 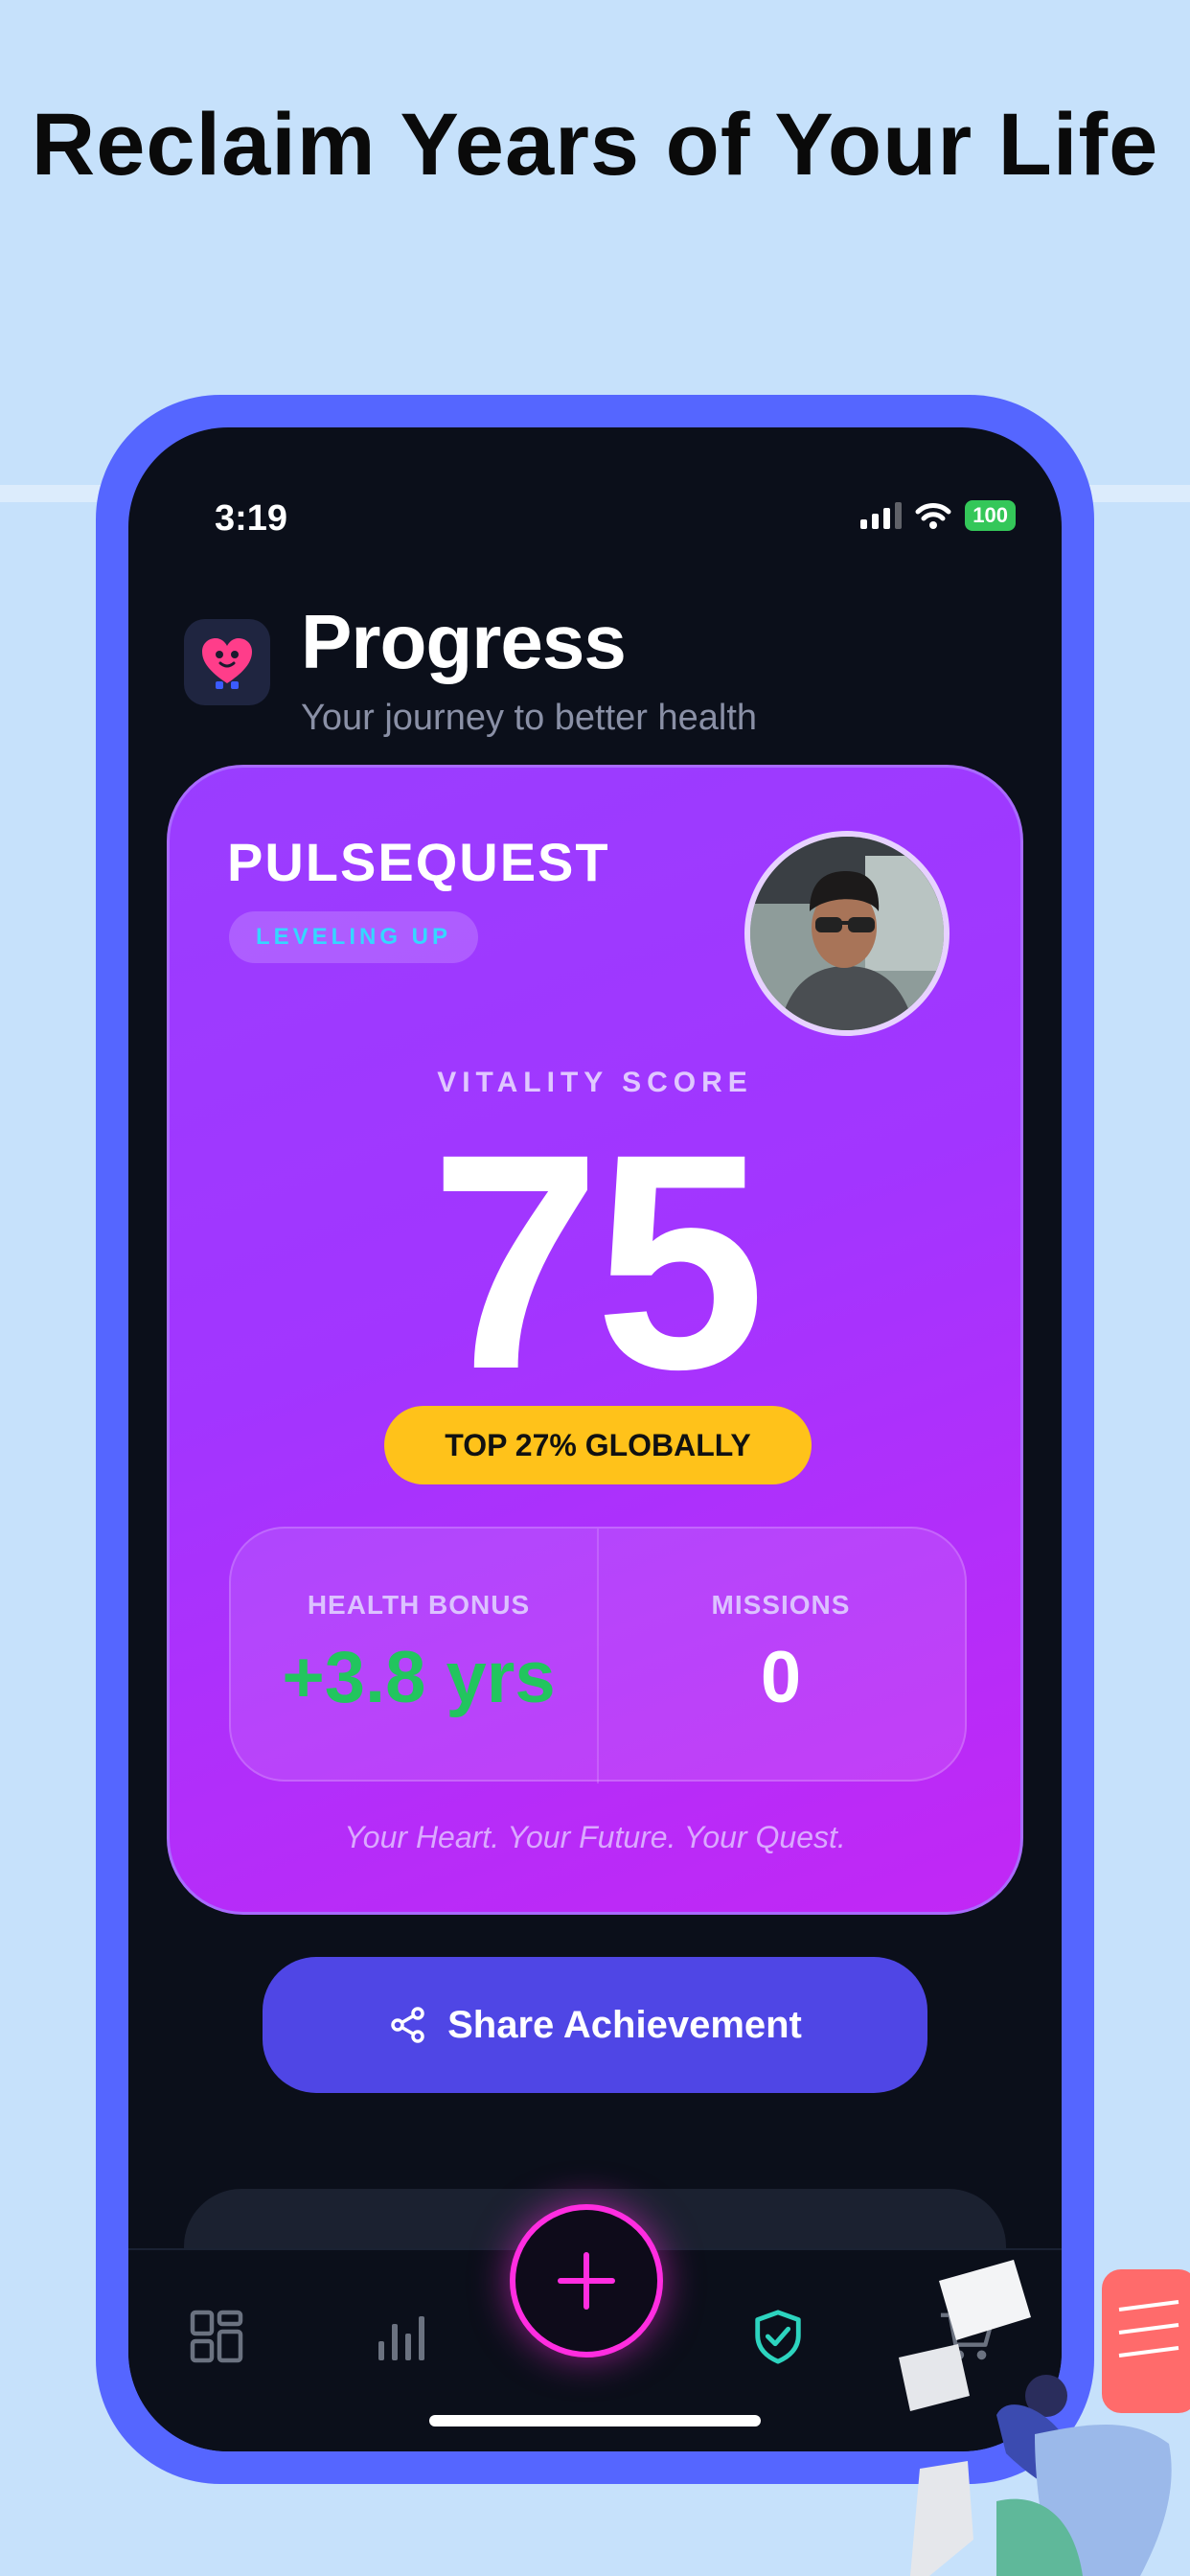 What do you see at coordinates (595, 1837) in the screenshot?
I see `tagline: Your Heart. Your Future. Your Quest.` at bounding box center [595, 1837].